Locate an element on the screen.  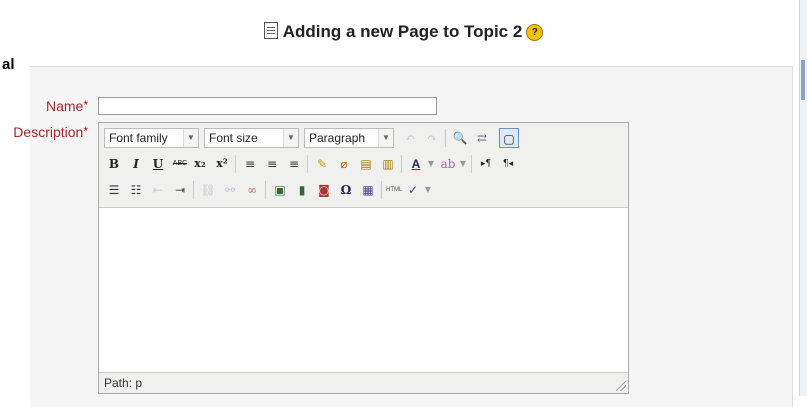
align-right-icon: ≡ is located at coordinates (294, 164).